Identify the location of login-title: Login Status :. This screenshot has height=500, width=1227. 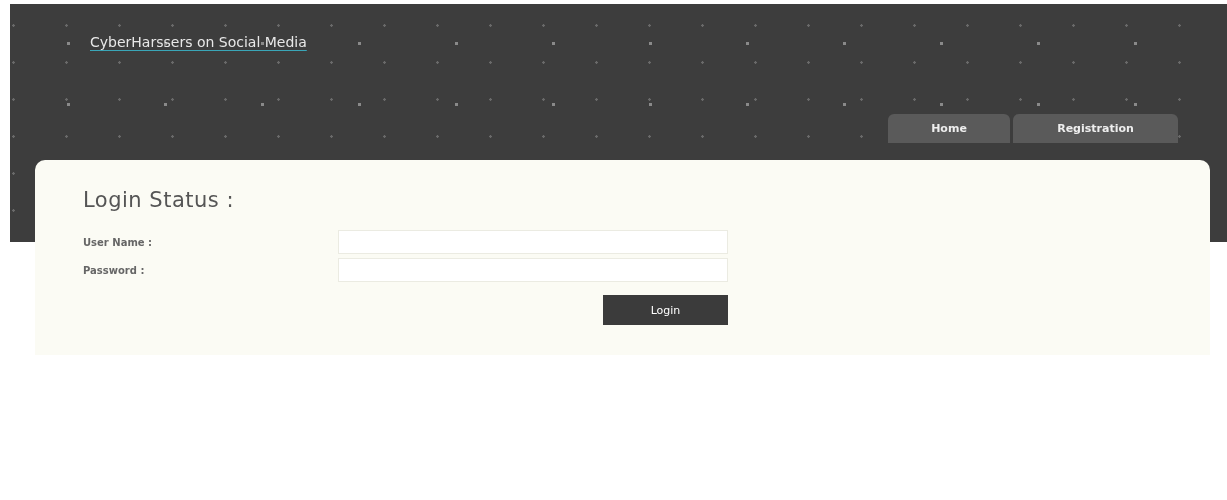
(159, 200).